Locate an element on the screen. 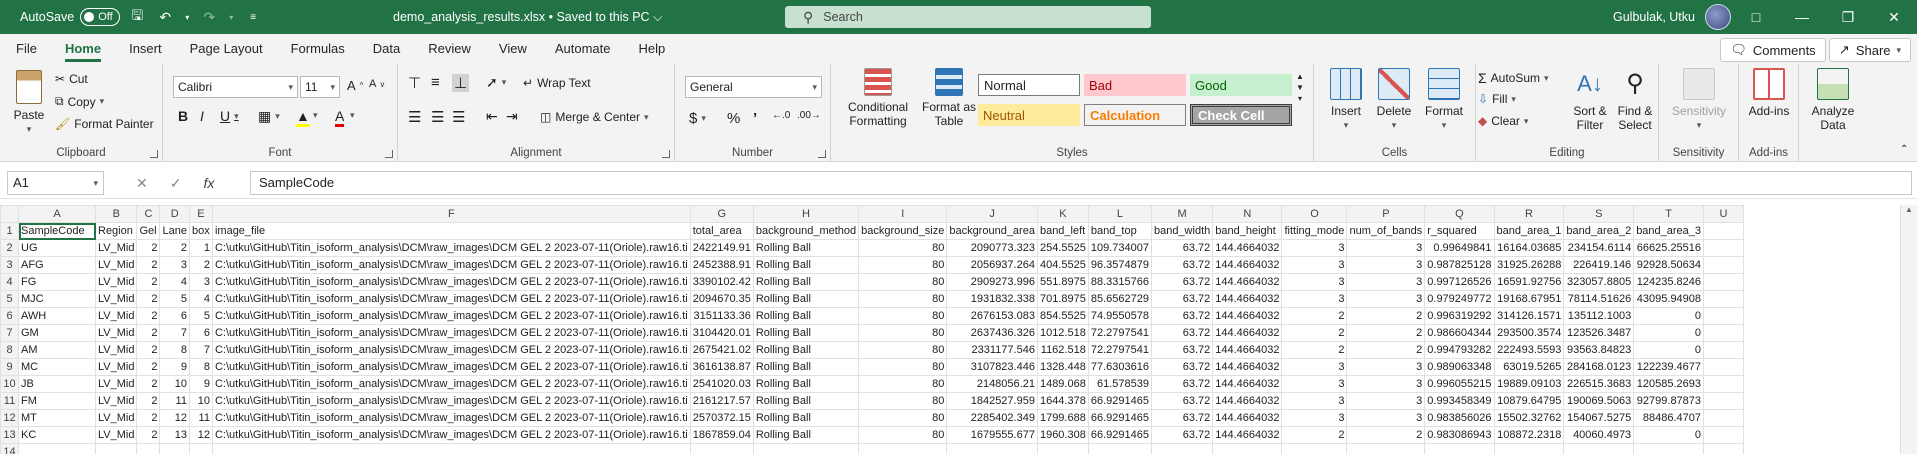  autosave-control: AutoSave Off 🖫 ↶ ▾ ↷ ▾ ≡ is located at coordinates (142, 17).